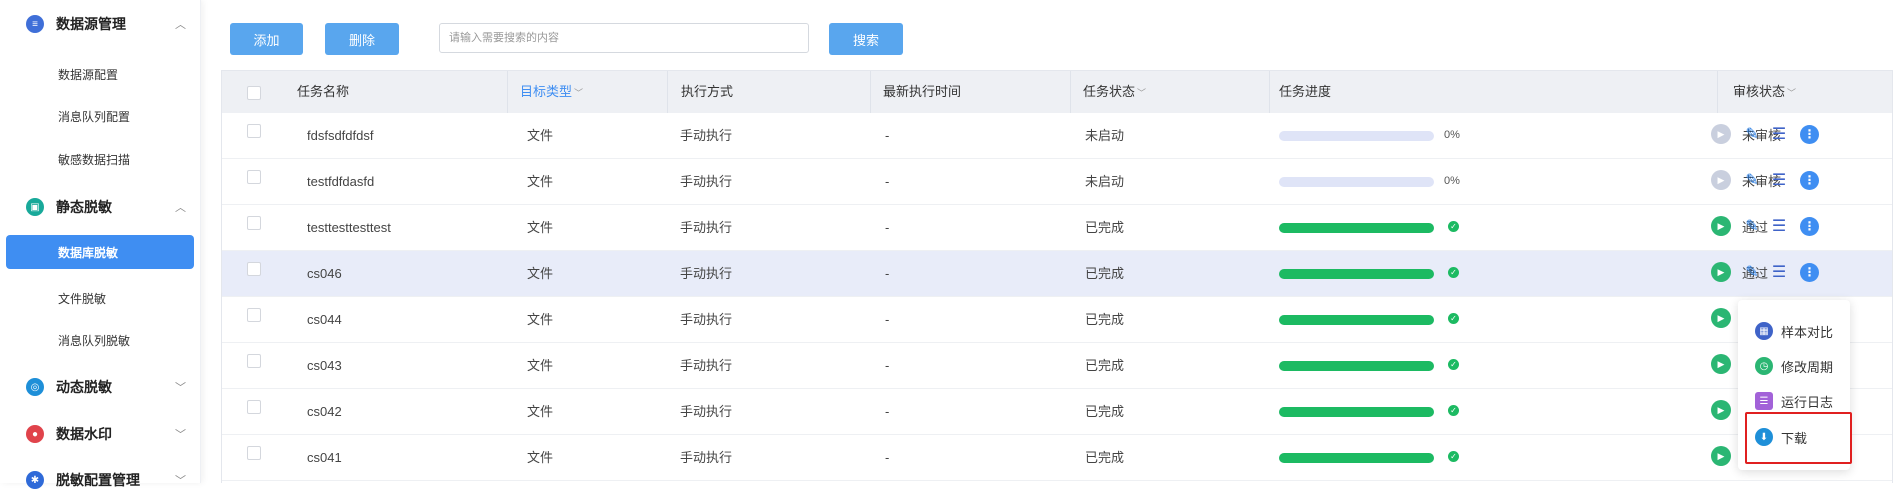  I want to click on sidebar-item-label: 数据库脱敏, so click(88, 252).